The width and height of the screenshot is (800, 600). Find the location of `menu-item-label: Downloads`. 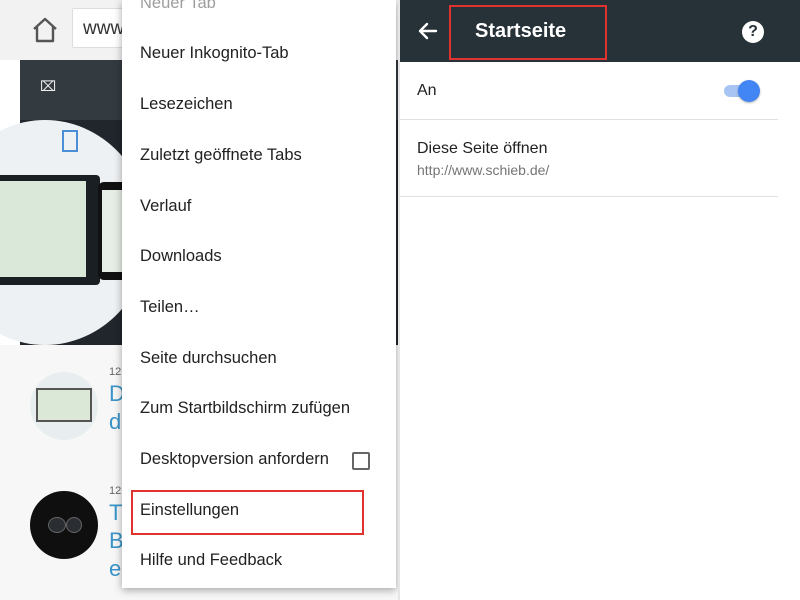

menu-item-label: Downloads is located at coordinates (181, 256).